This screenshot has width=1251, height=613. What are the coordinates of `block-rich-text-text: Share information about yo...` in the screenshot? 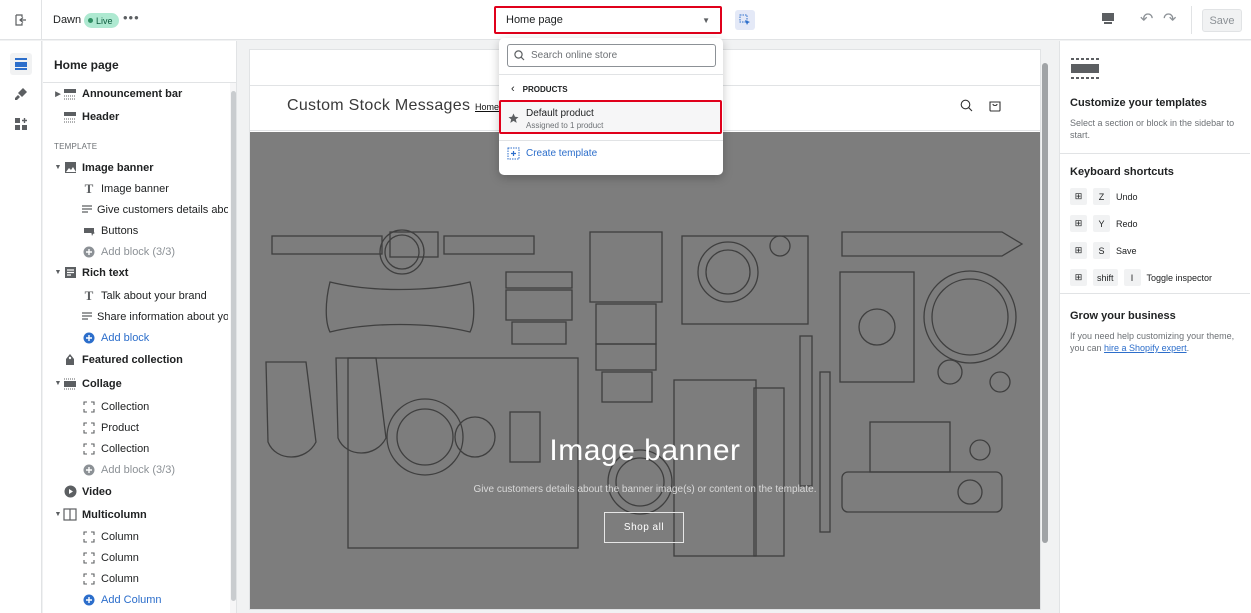 It's located at (135, 316).